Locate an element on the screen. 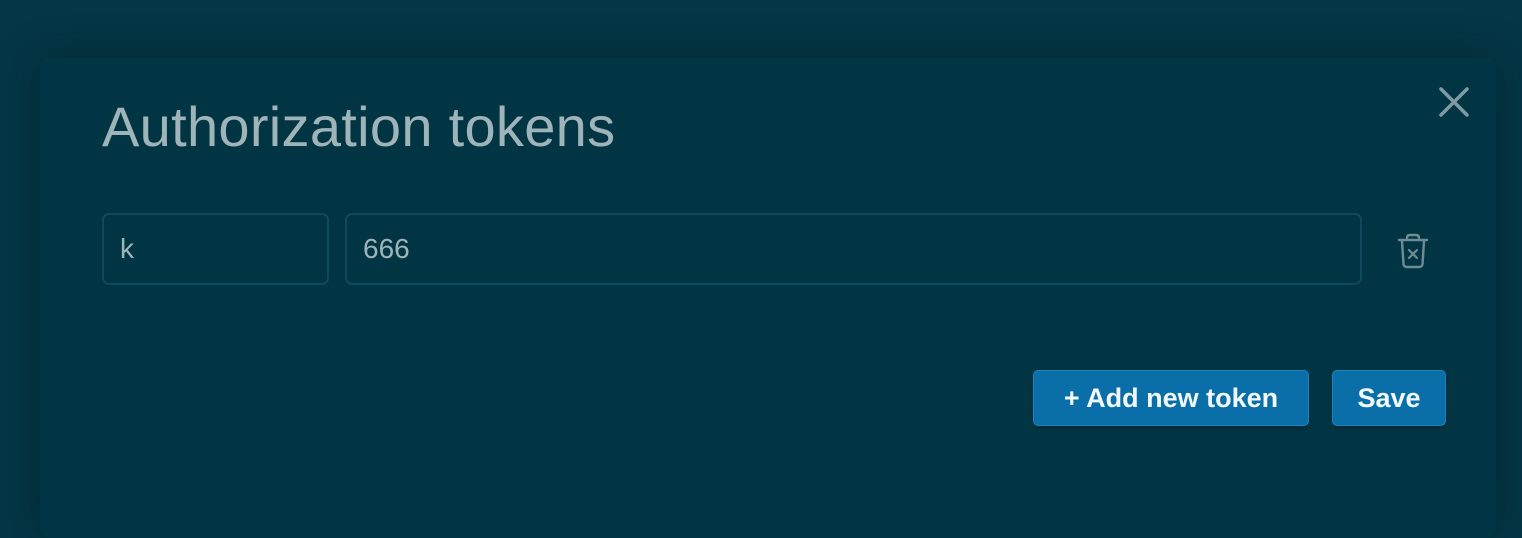 The height and width of the screenshot is (538, 1522). close-icon is located at coordinates (1454, 102).